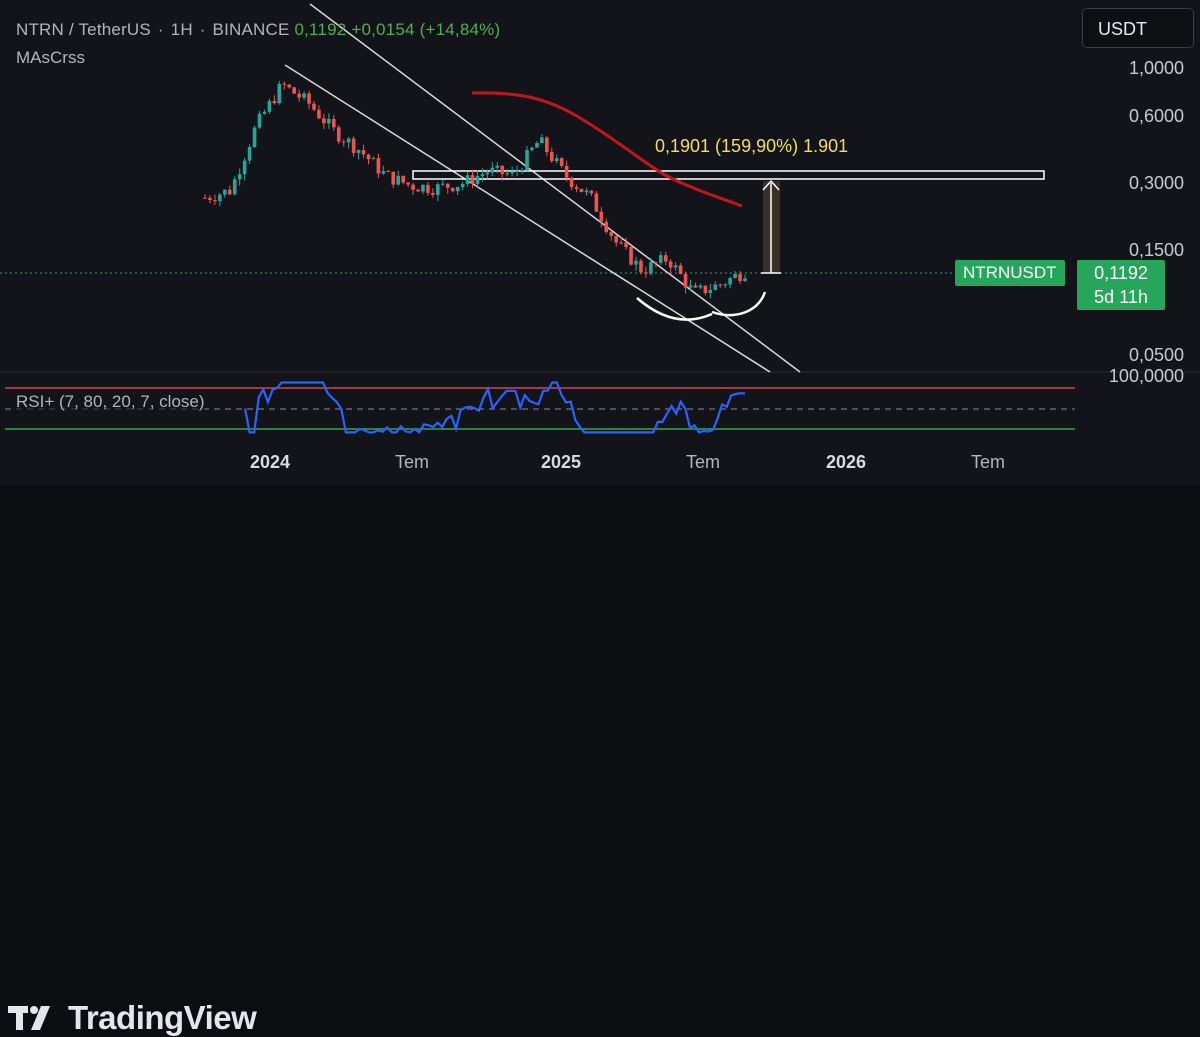 The height and width of the screenshot is (1037, 1200). Describe the element at coordinates (1156, 250) in the screenshot. I see `price-axis-label: 0,1500` at that location.